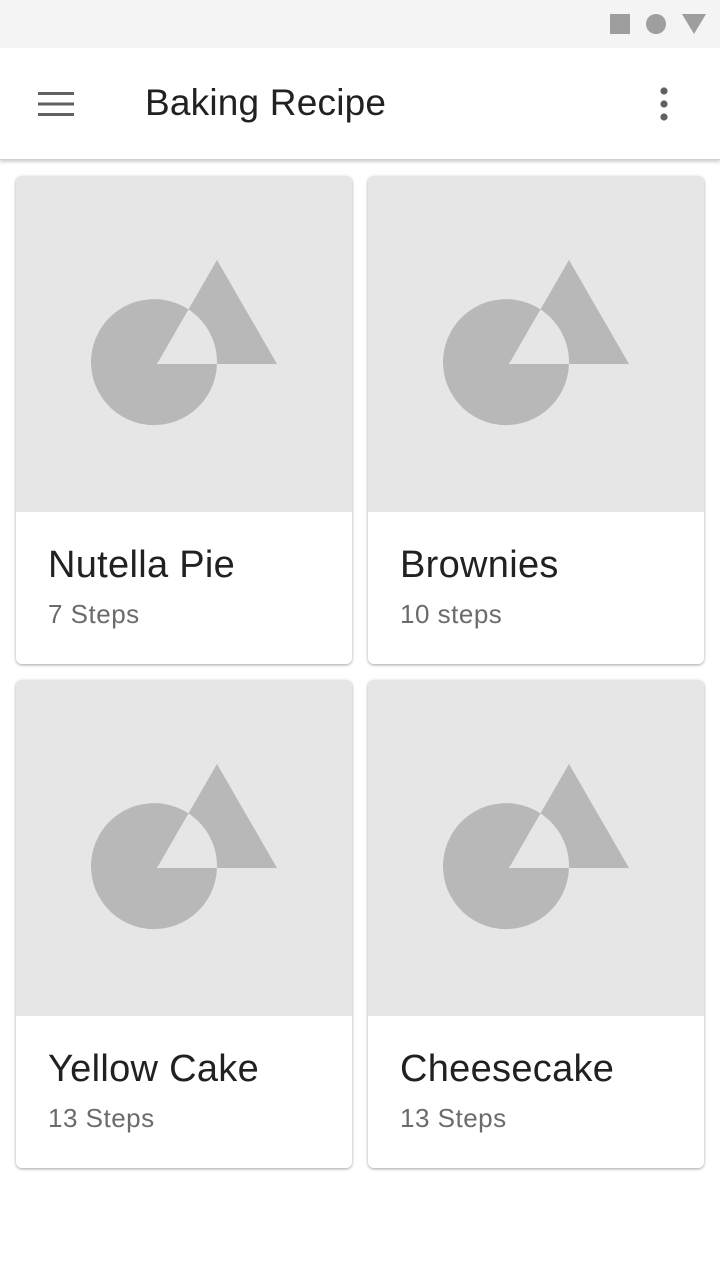 Image resolution: width=720 pixels, height=1280 pixels. I want to click on page-title: Baking Recipe, so click(266, 102).